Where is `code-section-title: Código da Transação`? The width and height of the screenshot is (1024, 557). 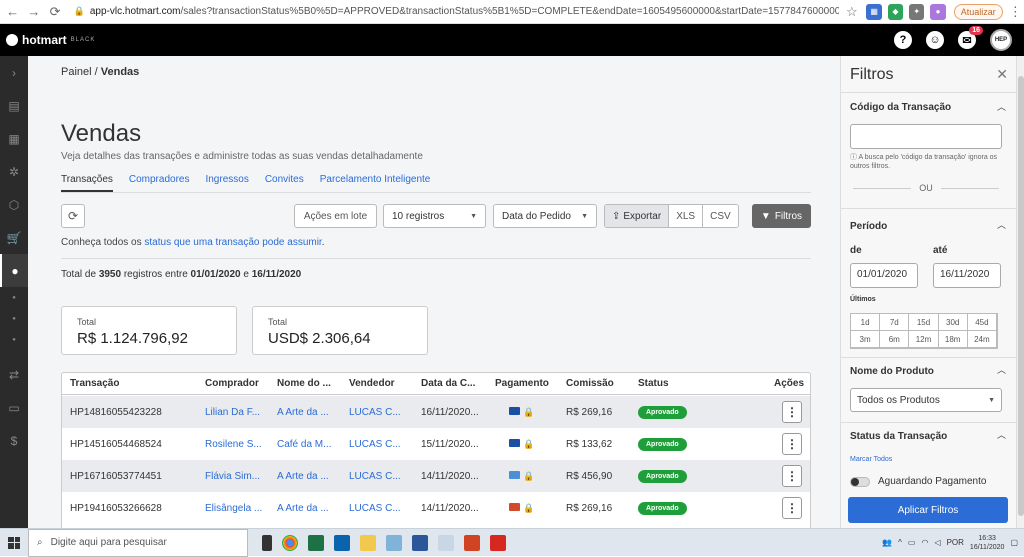 code-section-title: Código da Transação is located at coordinates (900, 107).